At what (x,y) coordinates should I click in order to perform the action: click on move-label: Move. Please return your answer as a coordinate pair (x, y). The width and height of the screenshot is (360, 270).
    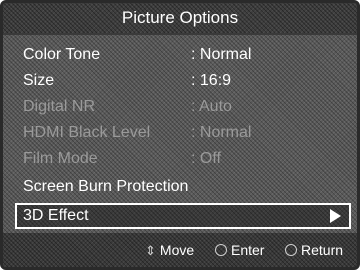
    Looking at the image, I should click on (177, 250).